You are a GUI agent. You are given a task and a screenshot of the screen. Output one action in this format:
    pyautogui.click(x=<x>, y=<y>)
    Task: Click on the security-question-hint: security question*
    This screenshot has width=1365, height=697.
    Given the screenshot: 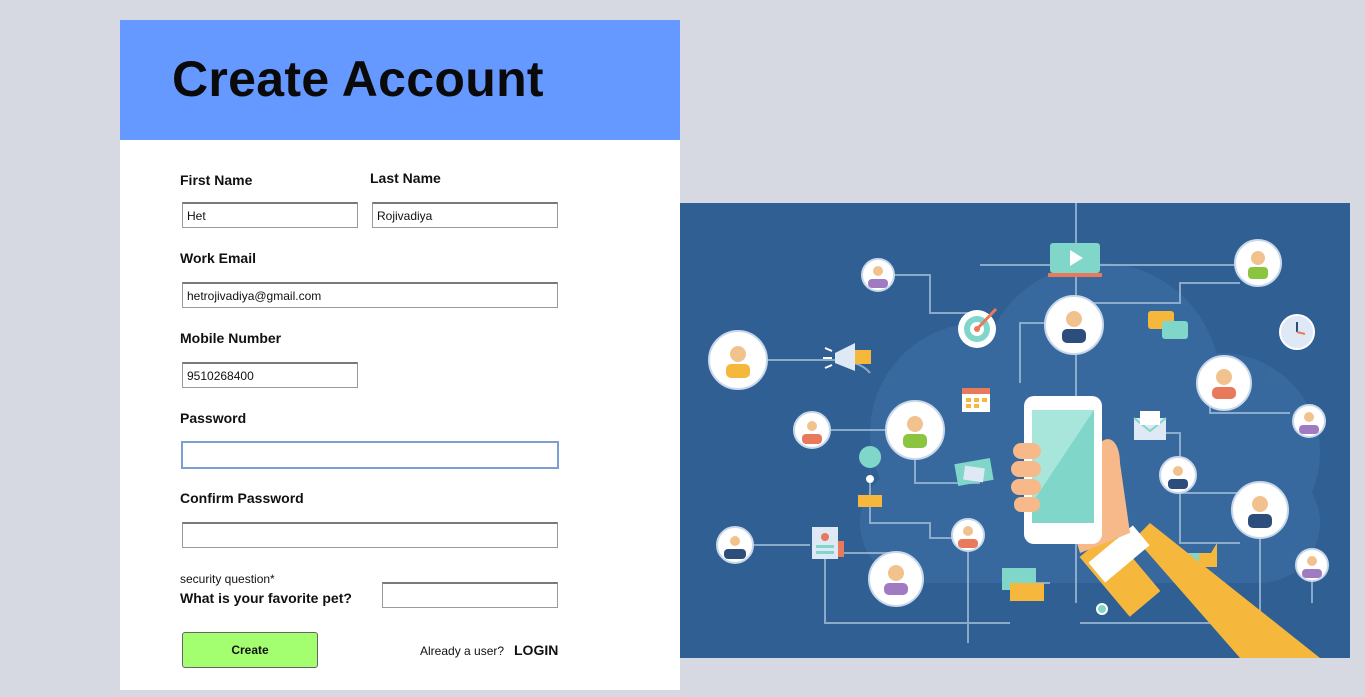 What is the action you would take?
    pyautogui.click(x=227, y=579)
    